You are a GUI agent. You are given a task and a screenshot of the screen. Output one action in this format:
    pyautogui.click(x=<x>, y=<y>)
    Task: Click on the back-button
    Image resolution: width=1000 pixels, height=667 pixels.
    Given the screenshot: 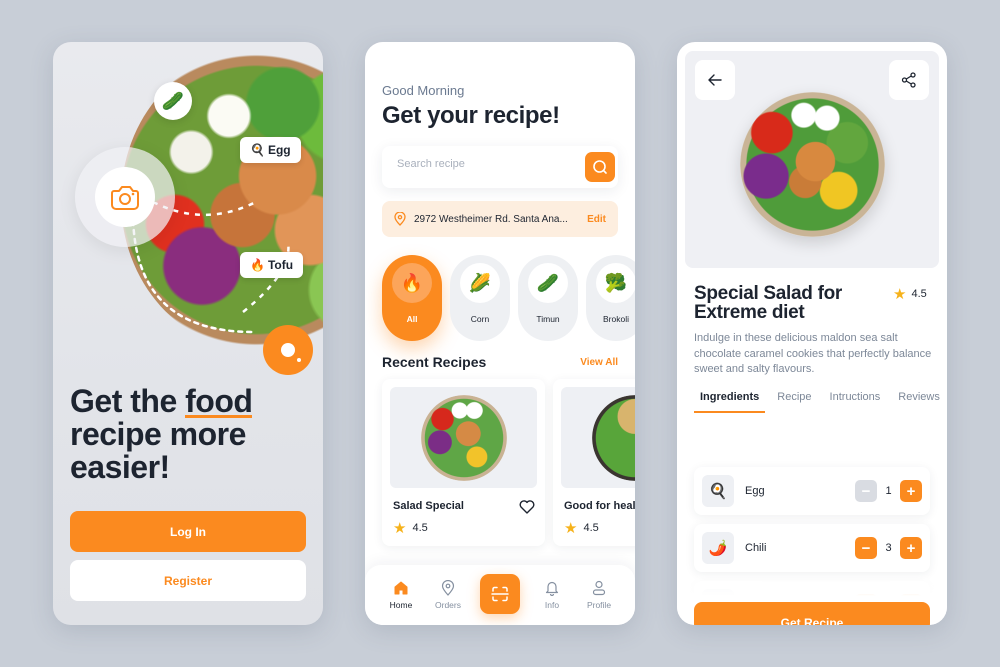 What is the action you would take?
    pyautogui.click(x=715, y=80)
    